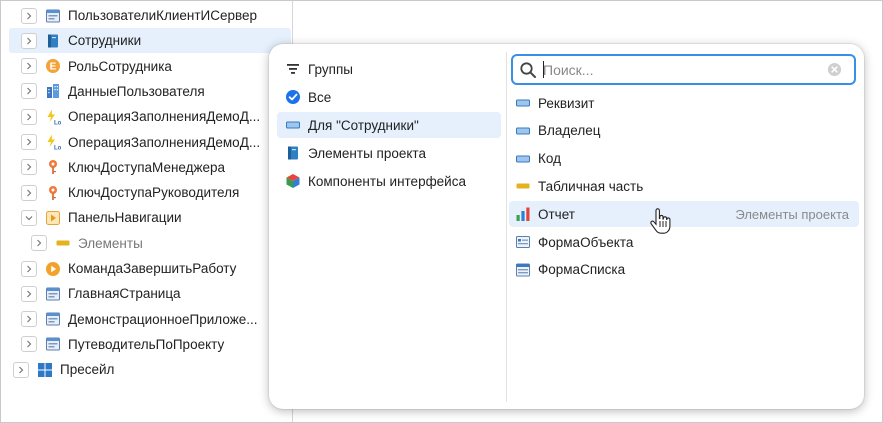  I want to click on element-item: Реквизит, so click(684, 103).